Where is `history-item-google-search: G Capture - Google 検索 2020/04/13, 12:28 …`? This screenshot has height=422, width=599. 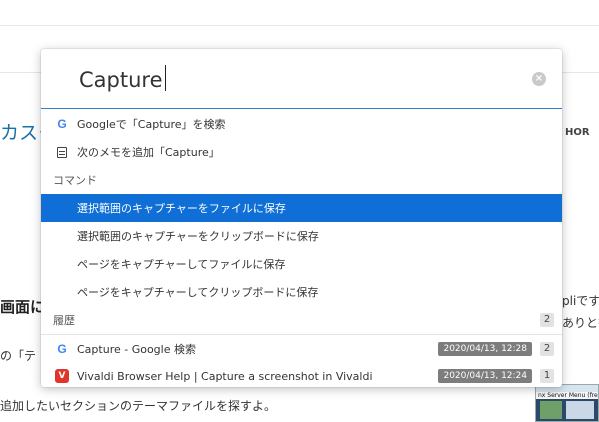
history-item-google-search: G Capture - Google 検索 2020/04/13, 12:28 … is located at coordinates (301, 348).